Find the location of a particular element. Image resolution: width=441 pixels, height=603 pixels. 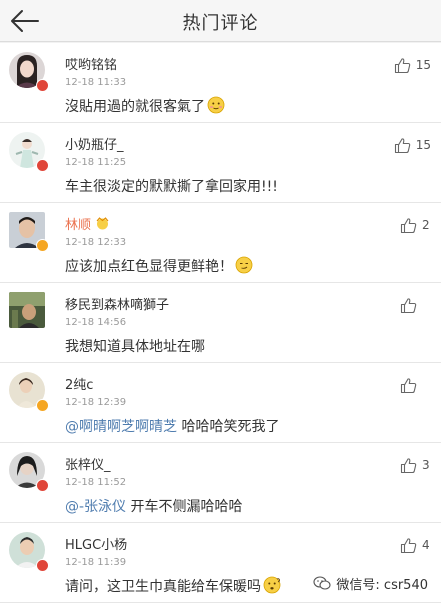

comment-item: 2纯c 12-18 12:39 @啊晴啊芝啊晴芝 哈哈哈笑死我了 is located at coordinates (220, 403).